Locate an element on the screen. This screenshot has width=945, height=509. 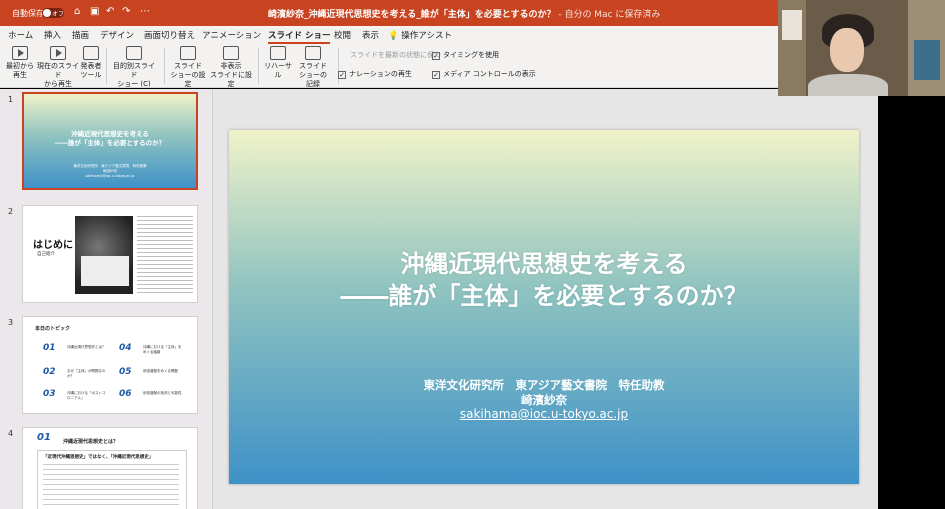
person-body is located at coordinates (848, 85).